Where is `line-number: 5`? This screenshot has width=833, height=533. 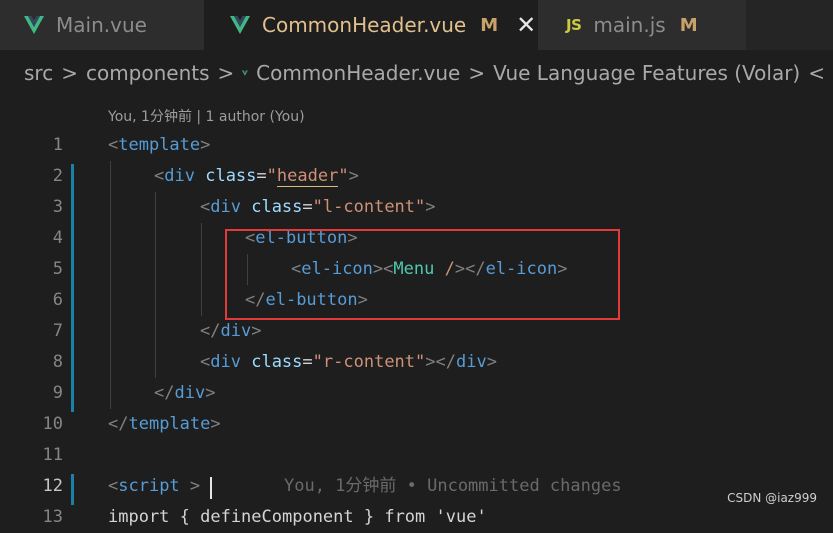 line-number: 5 is located at coordinates (57, 269).